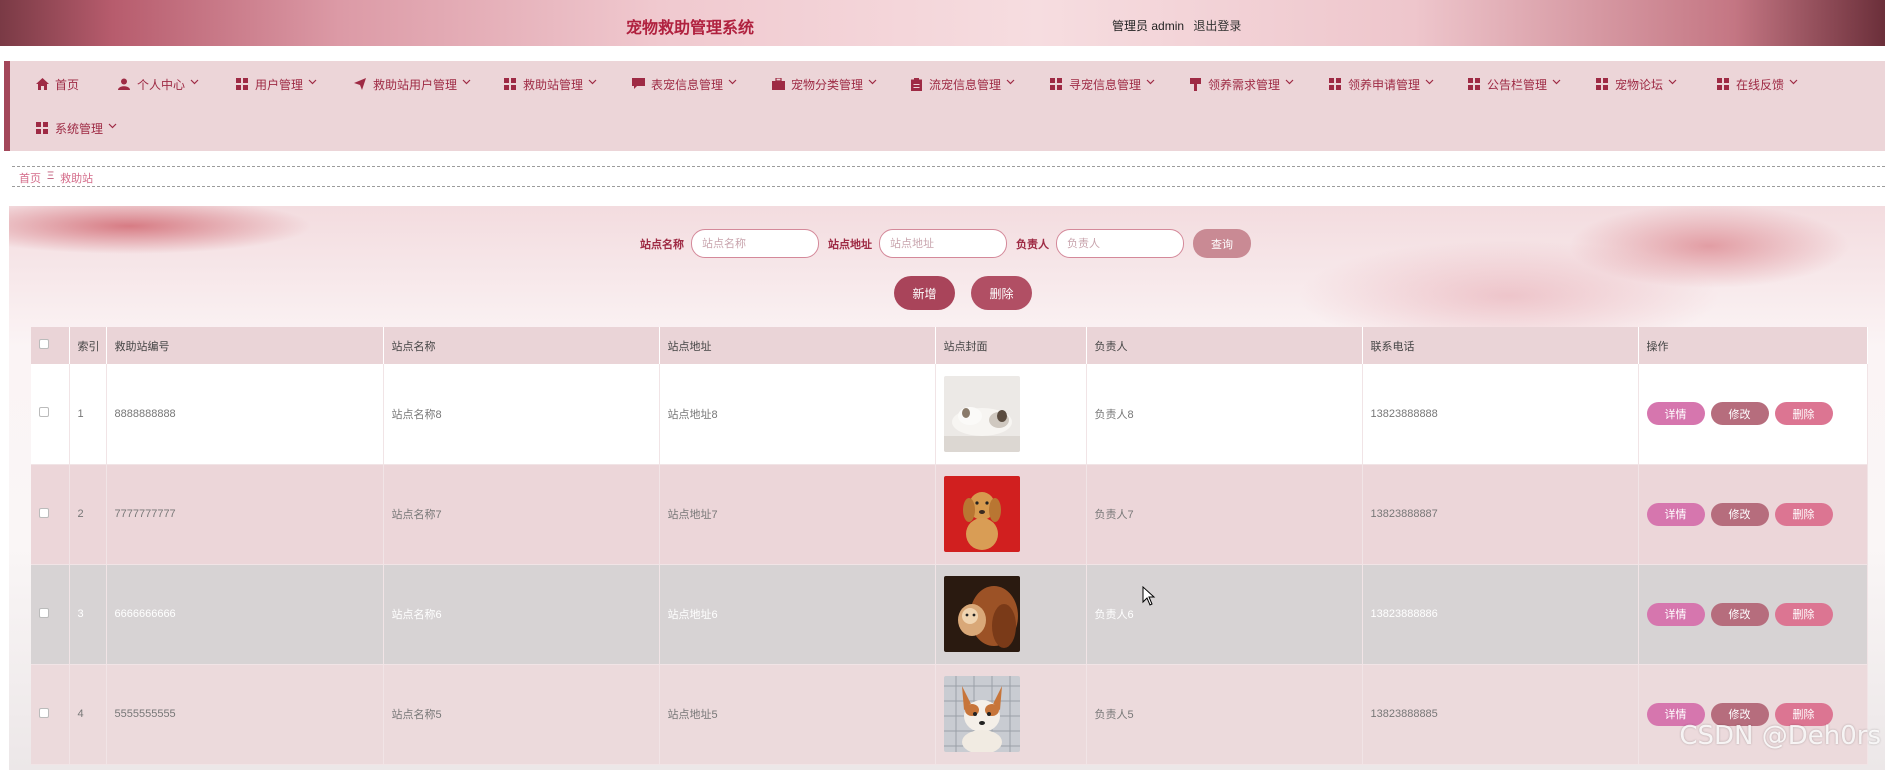 This screenshot has width=1885, height=770. Describe the element at coordinates (88, 345) in the screenshot. I see `column-header: 索引` at that location.